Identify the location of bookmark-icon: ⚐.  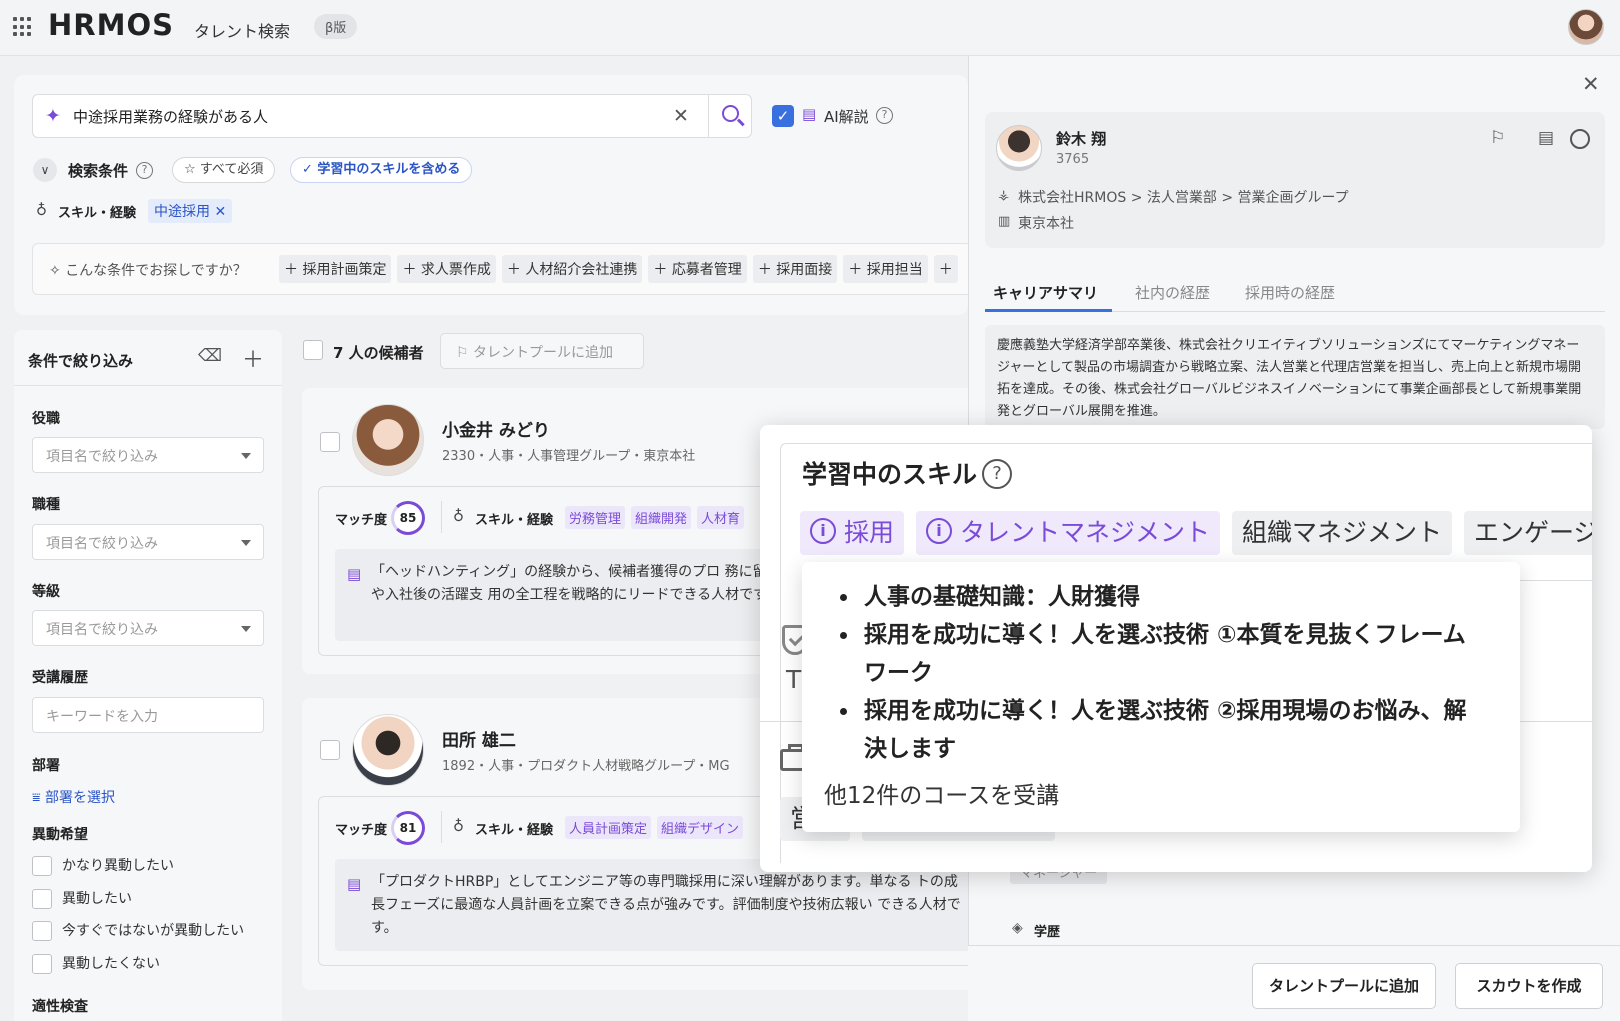
(1497, 138).